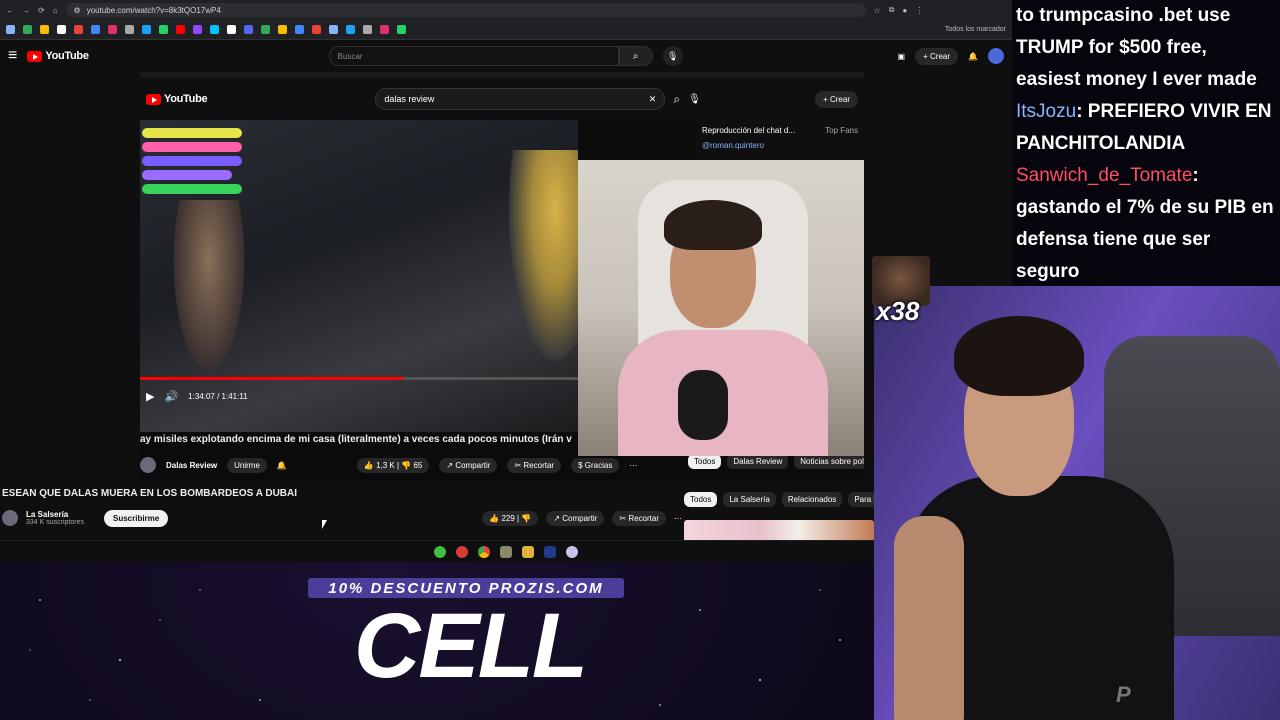 The height and width of the screenshot is (720, 1280). I want to click on inner-chat-bars, so click(192, 163).